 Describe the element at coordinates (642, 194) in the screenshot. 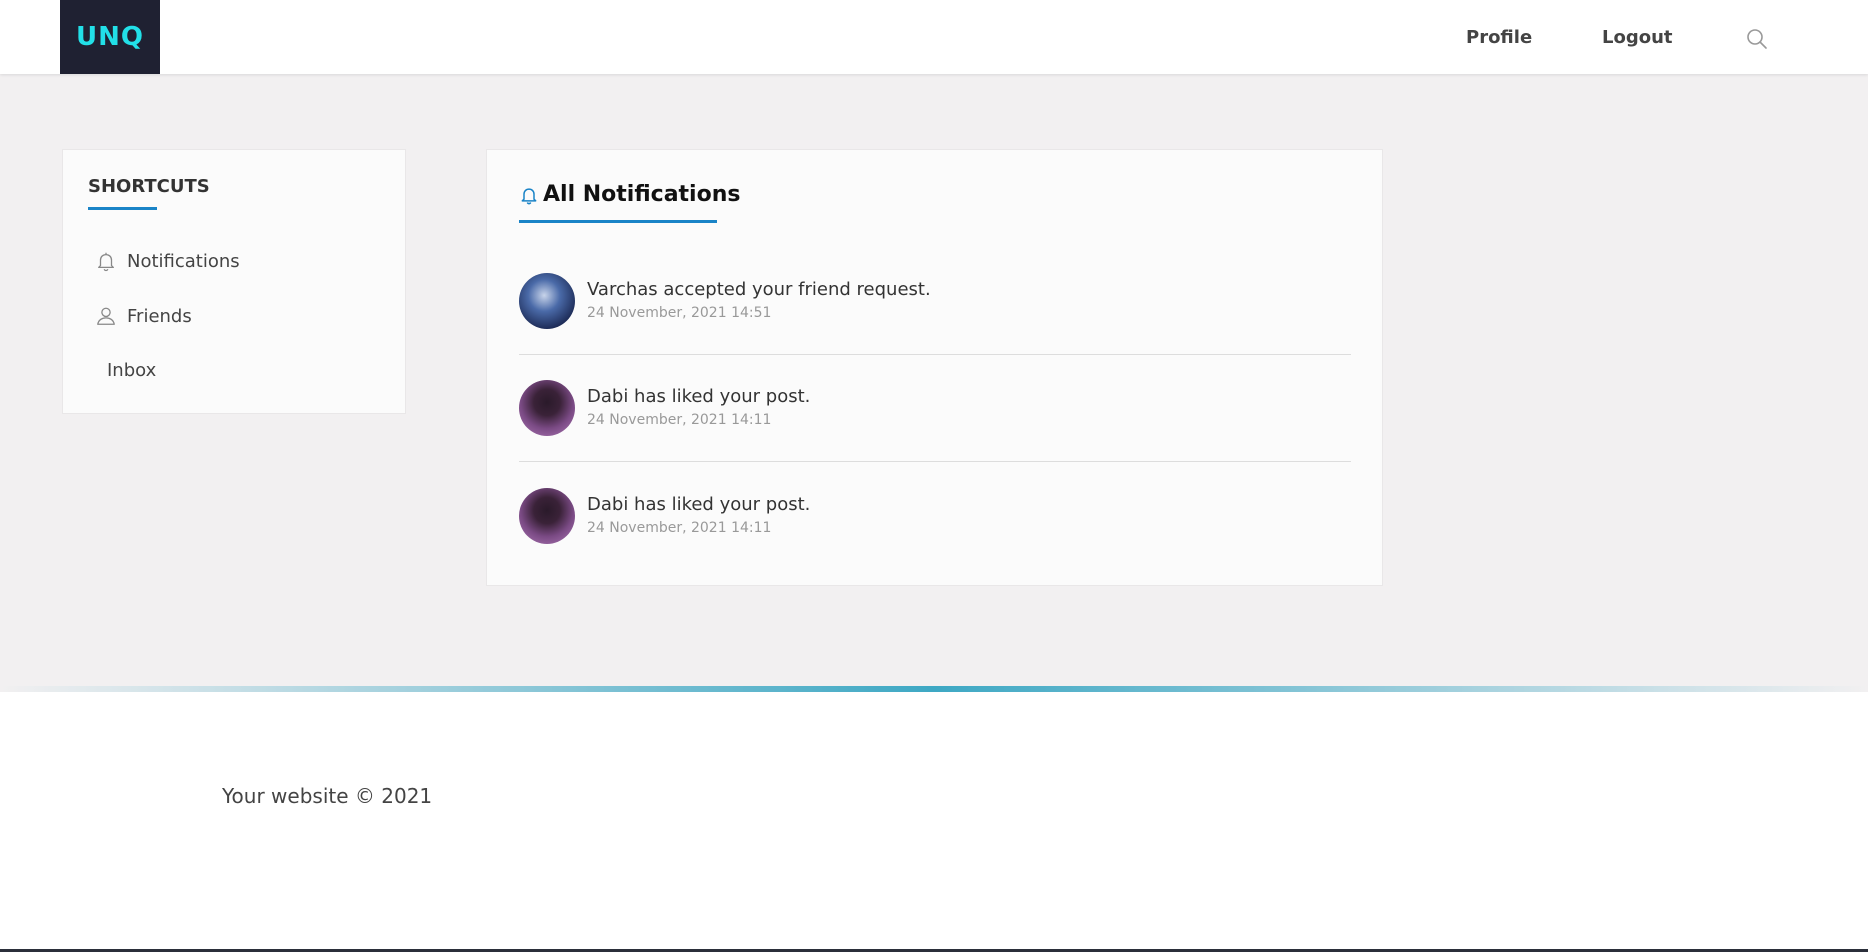

I see `panel-title: All Notifications` at that location.